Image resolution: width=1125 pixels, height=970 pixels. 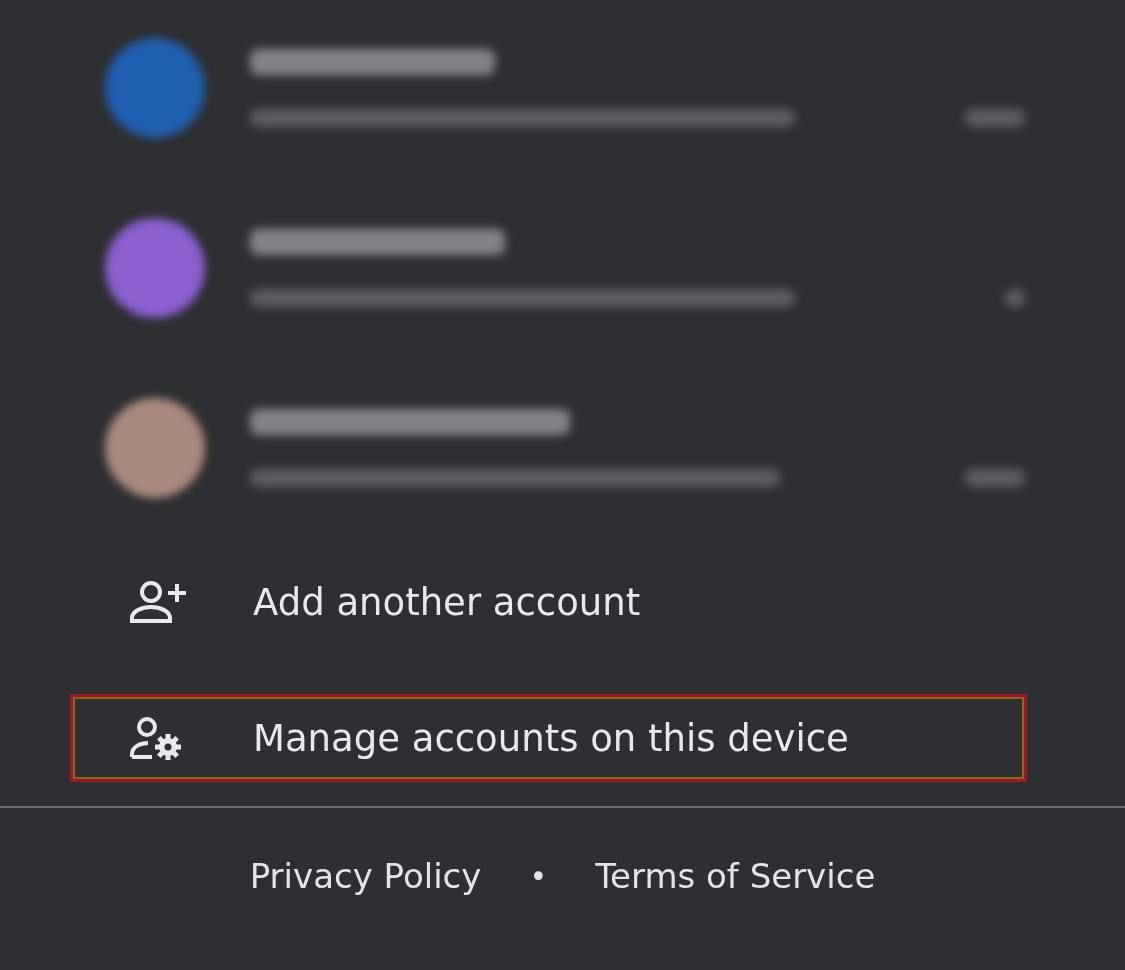 What do you see at coordinates (735, 876) in the screenshot?
I see `terms-link: Terms of Service` at bounding box center [735, 876].